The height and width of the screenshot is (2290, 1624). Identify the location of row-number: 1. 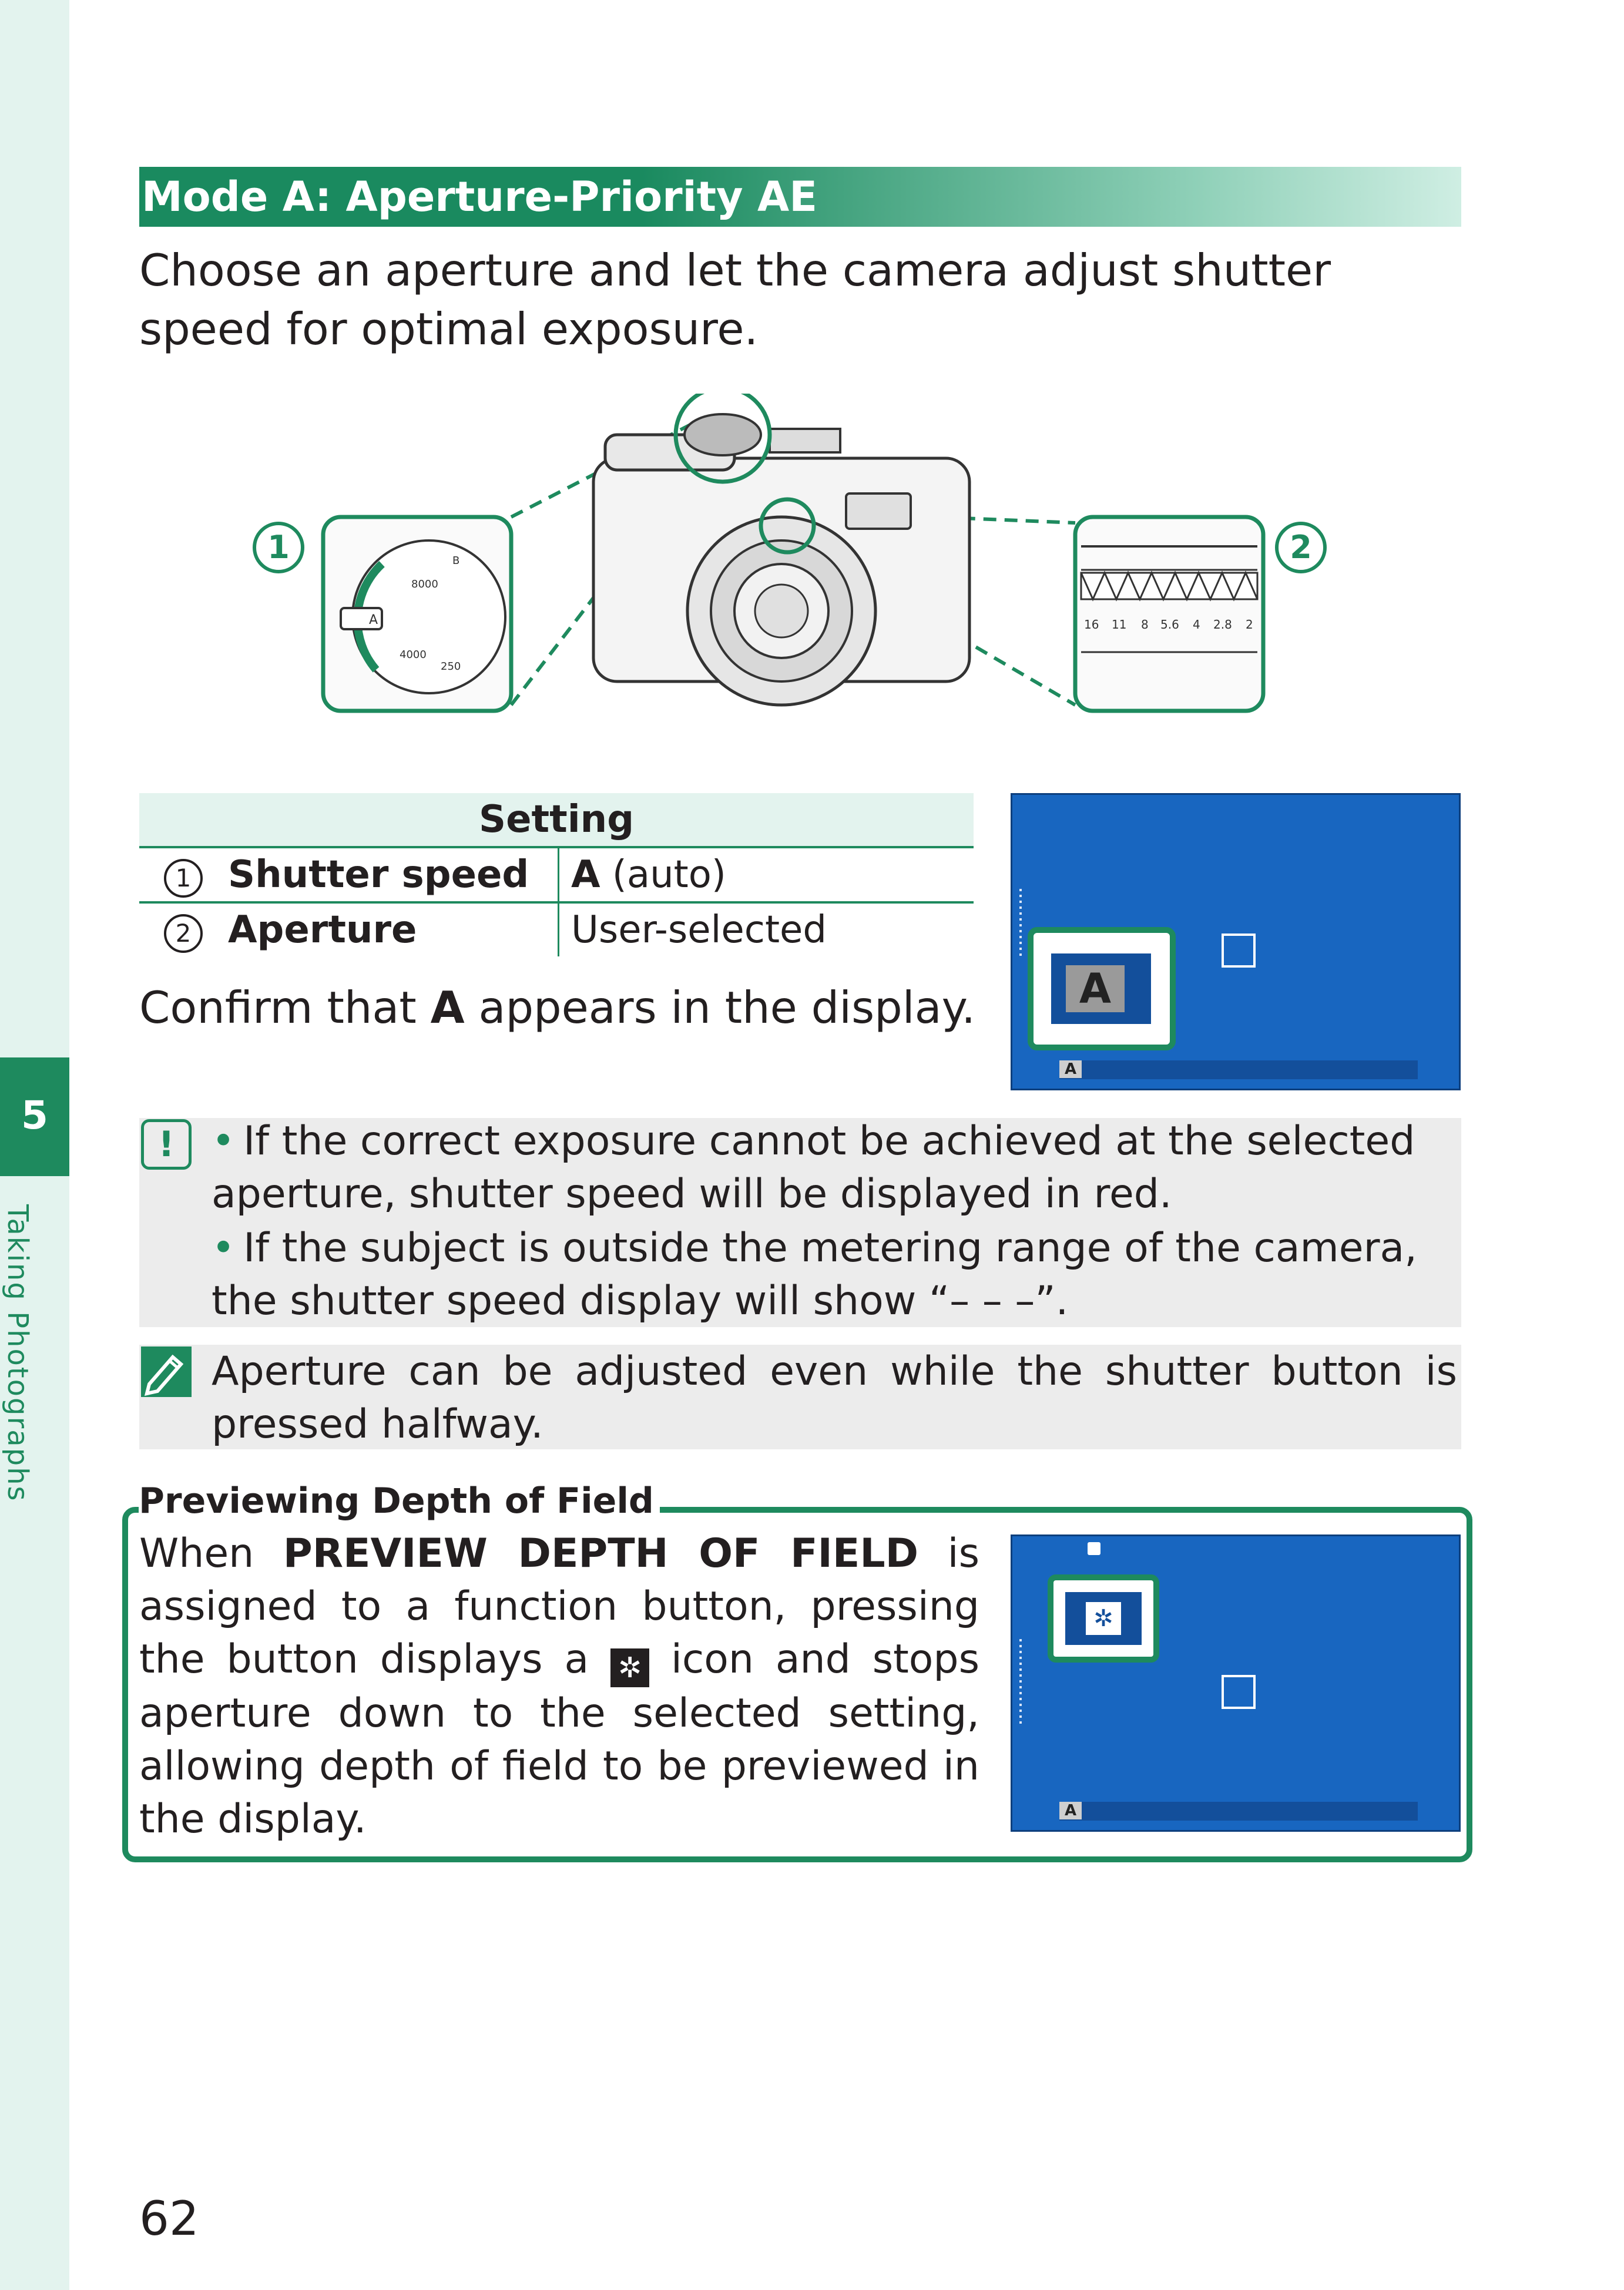
(183, 878).